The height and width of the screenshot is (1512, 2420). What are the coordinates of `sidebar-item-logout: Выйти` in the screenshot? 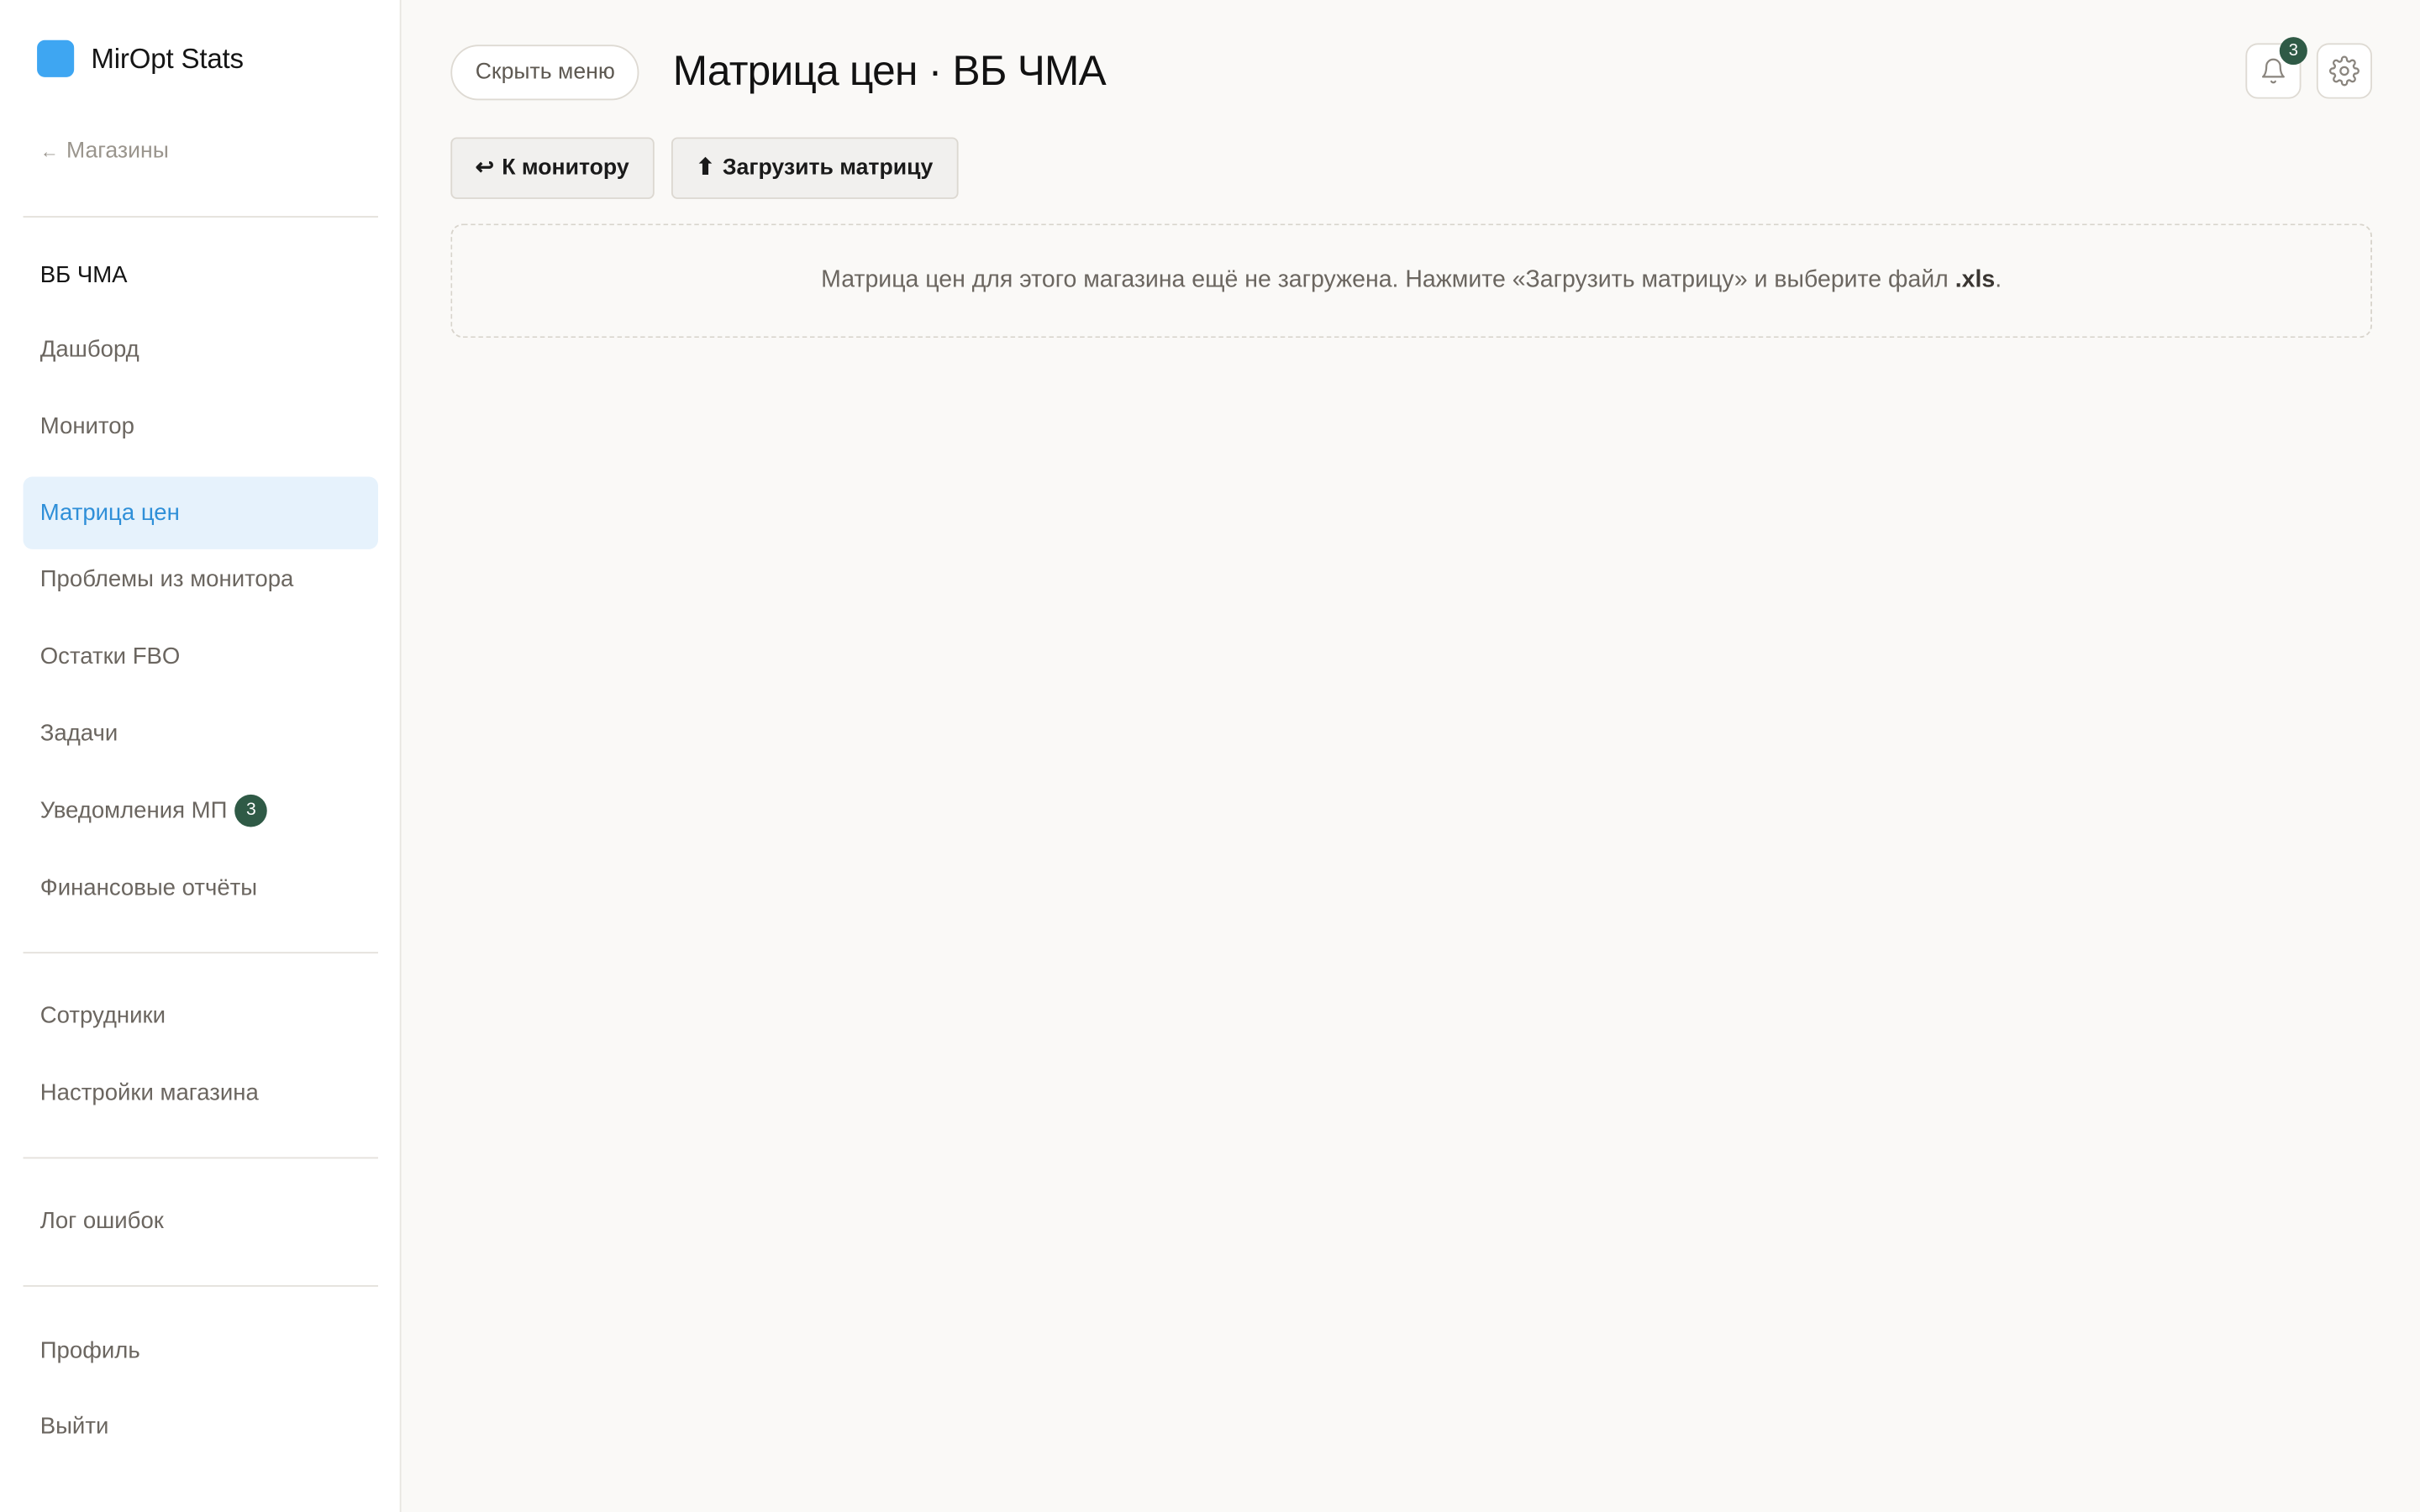 It's located at (201, 1425).